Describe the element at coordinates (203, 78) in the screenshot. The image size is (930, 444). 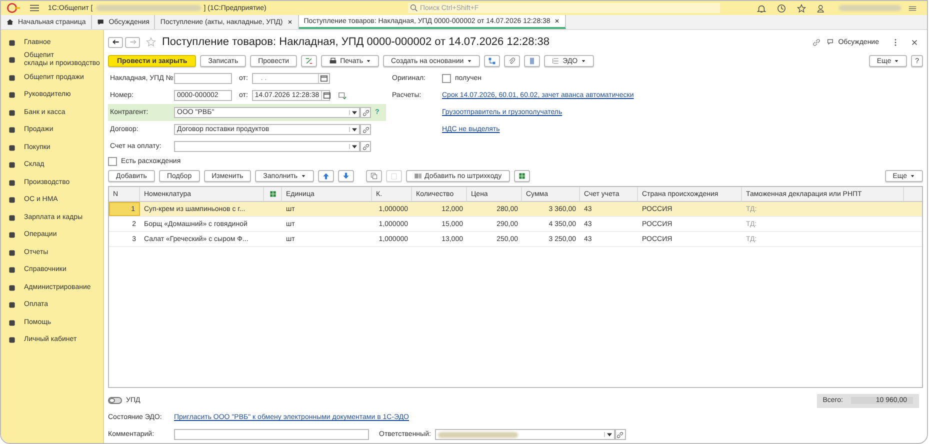
I see `invoice-number-field` at that location.